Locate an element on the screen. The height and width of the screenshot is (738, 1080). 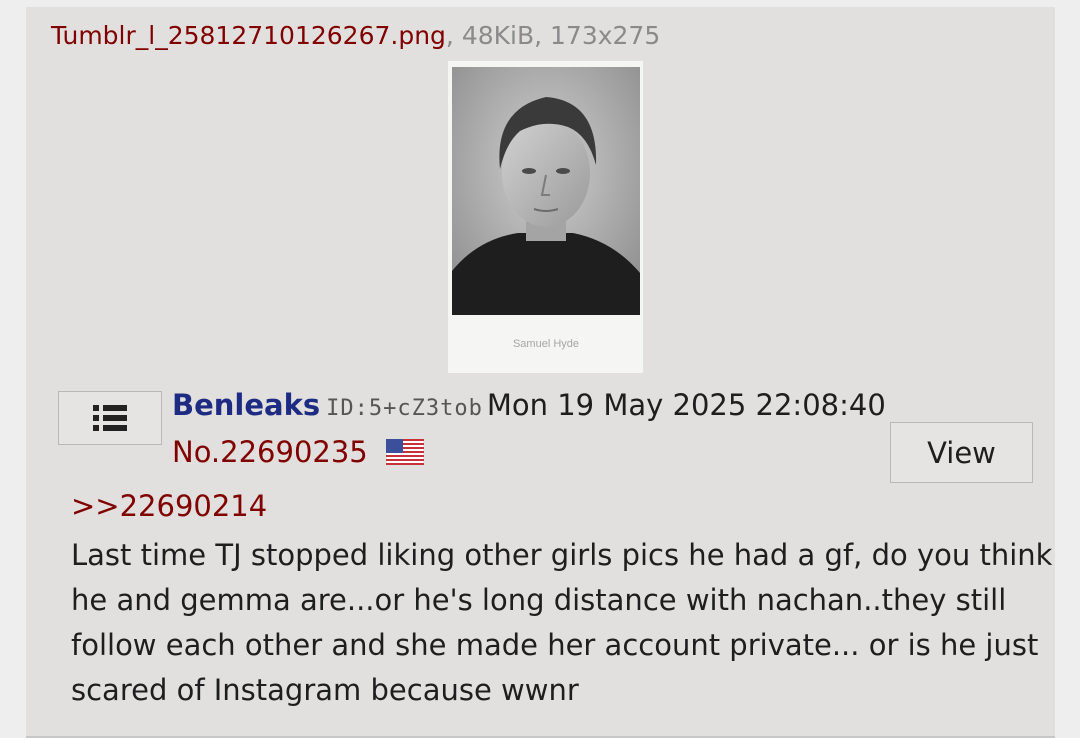
poster-id: ID:5+cZ3tob is located at coordinates (404, 408).